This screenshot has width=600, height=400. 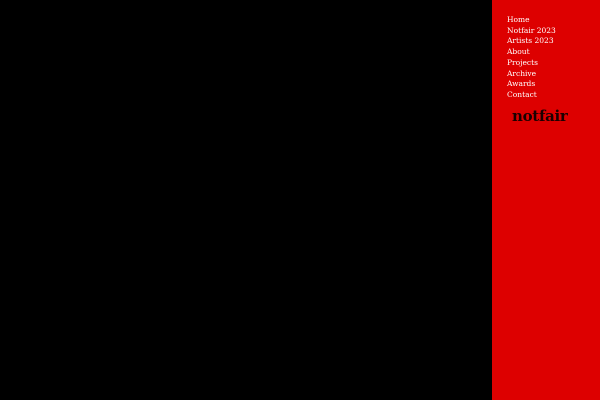 I want to click on nav-item-home: Home, so click(x=553, y=20).